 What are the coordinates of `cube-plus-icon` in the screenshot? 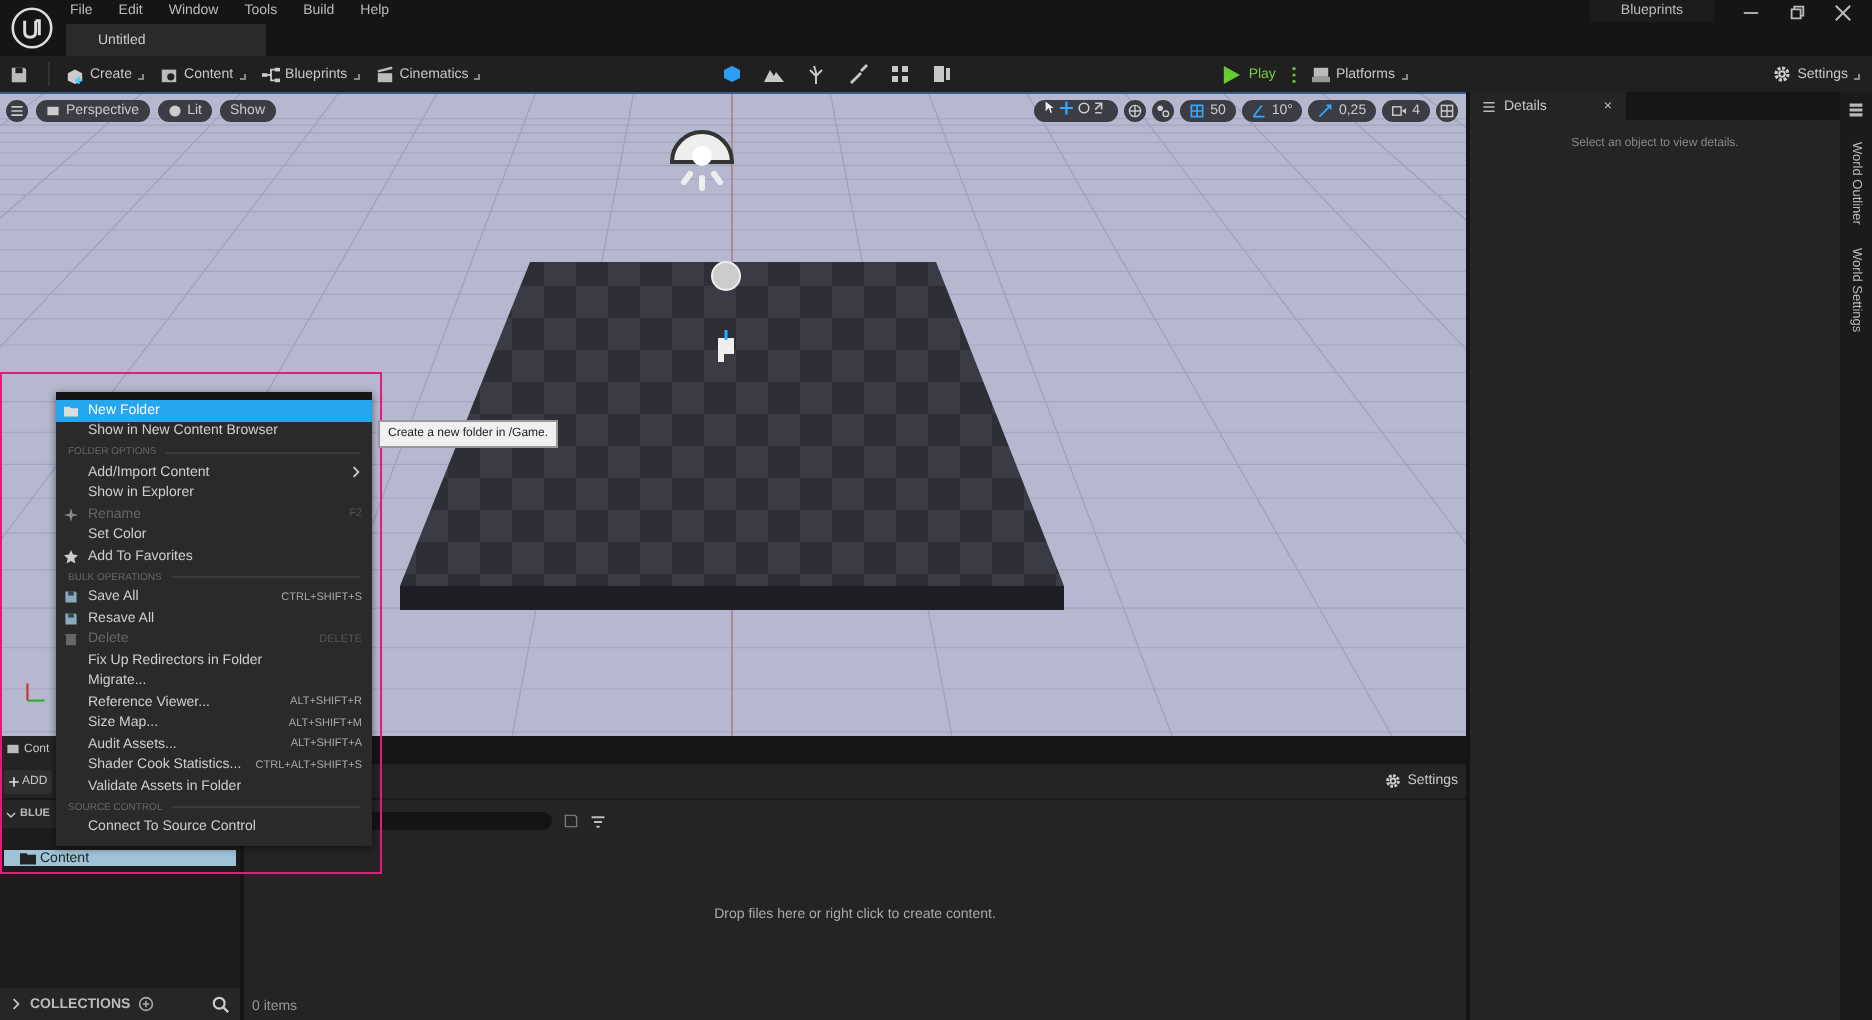 It's located at (75, 74).